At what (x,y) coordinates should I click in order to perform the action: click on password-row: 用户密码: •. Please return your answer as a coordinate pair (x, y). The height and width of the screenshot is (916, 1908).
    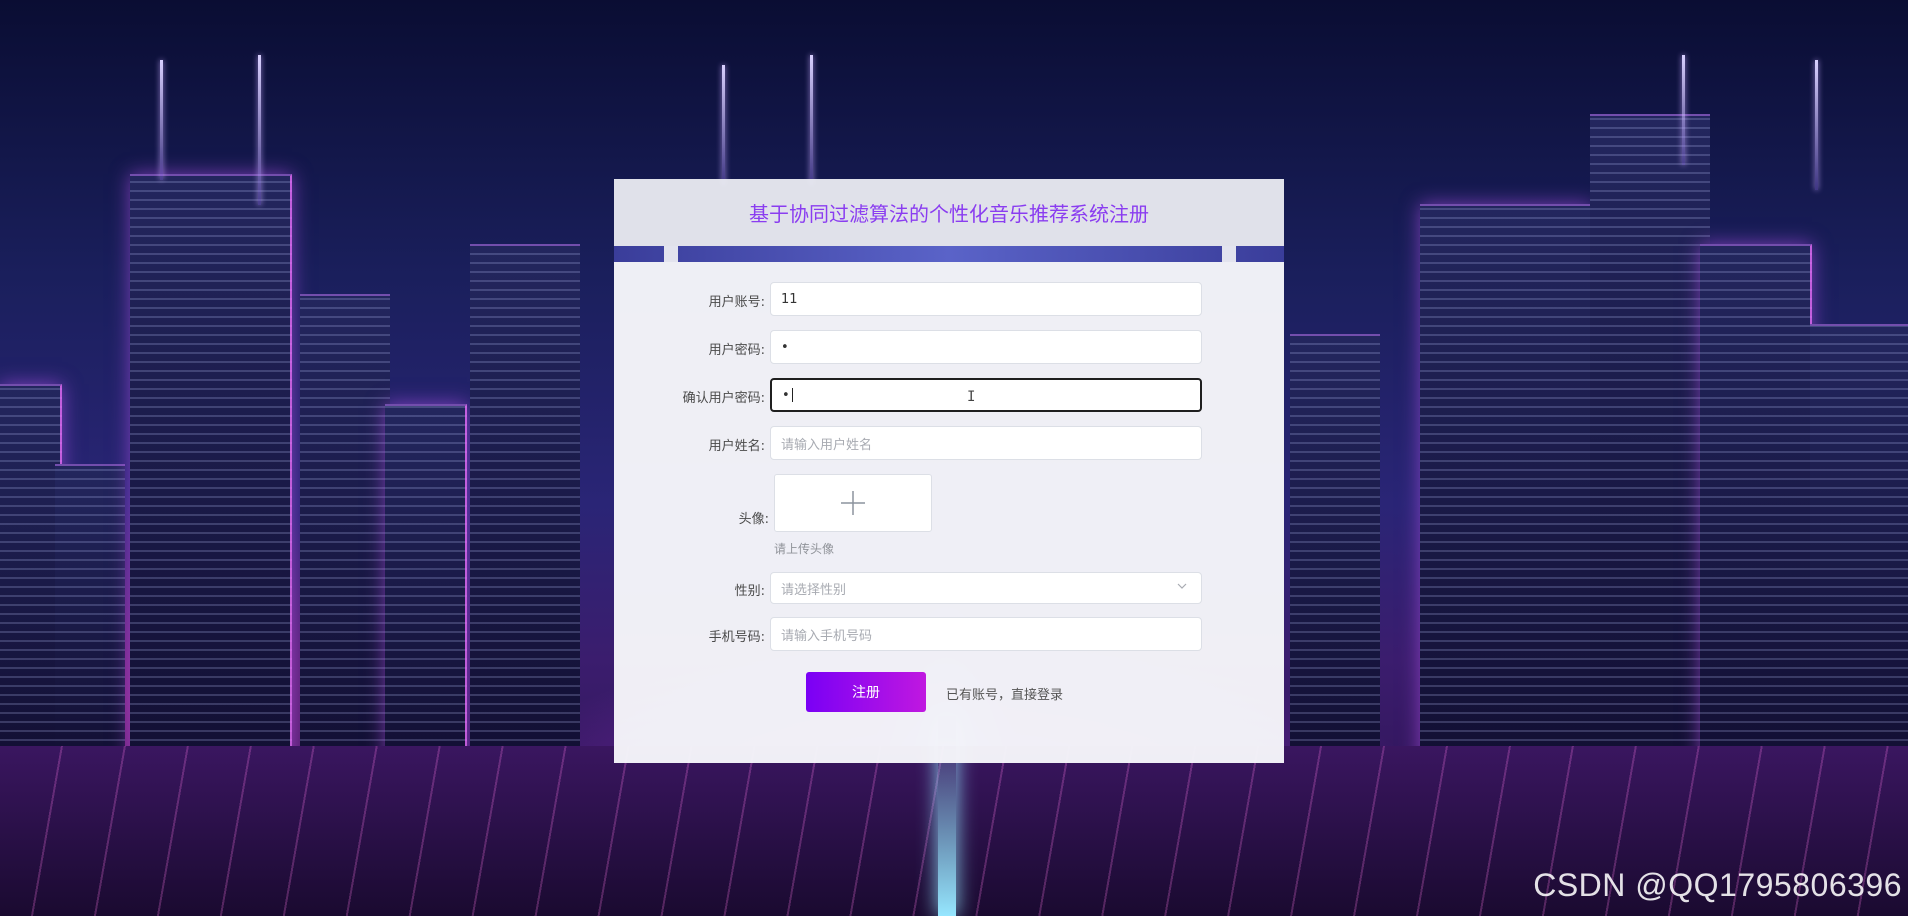
    Looking at the image, I should click on (949, 347).